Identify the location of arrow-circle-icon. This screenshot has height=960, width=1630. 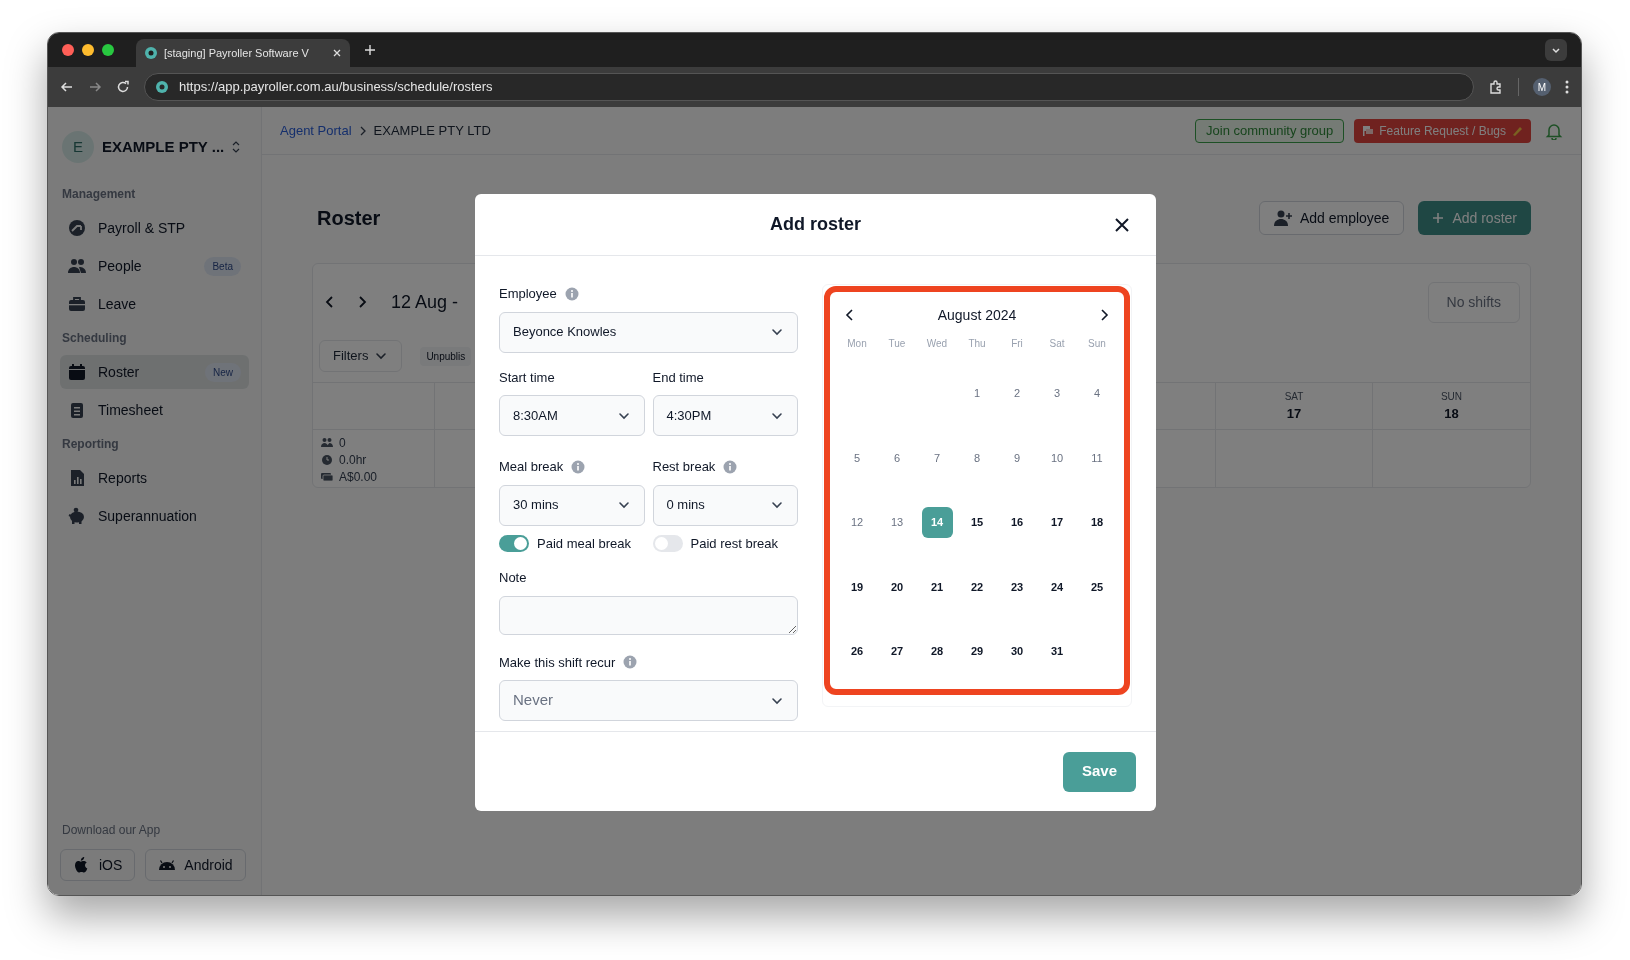
(77, 228).